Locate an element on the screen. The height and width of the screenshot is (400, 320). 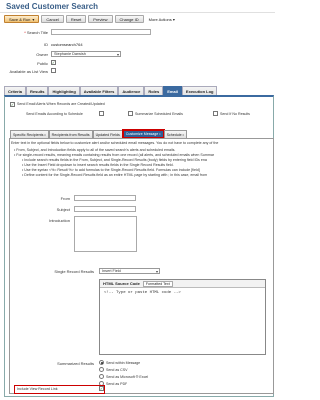
send-if-no-results-checkbox is located at coordinates (215, 113).